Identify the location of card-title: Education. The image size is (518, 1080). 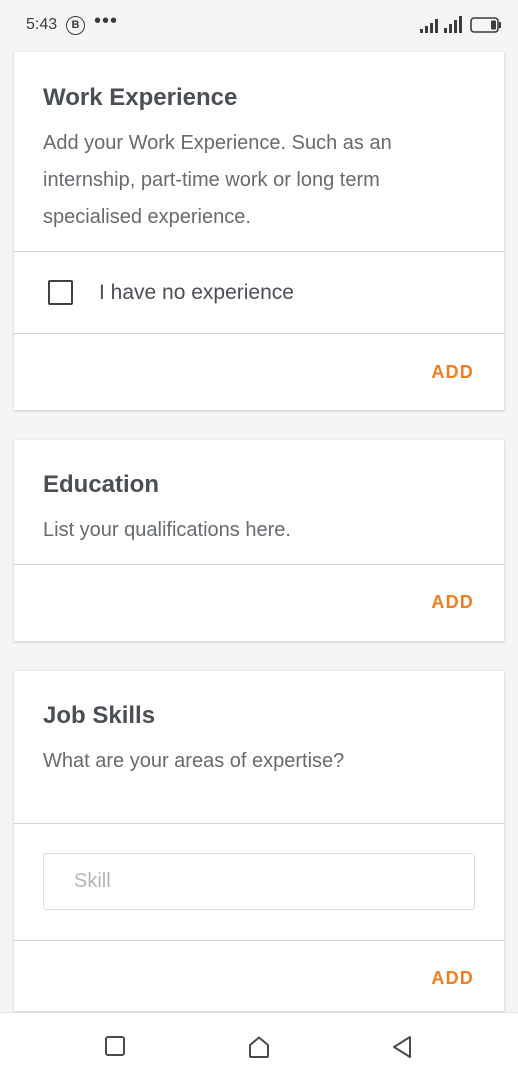
(101, 484).